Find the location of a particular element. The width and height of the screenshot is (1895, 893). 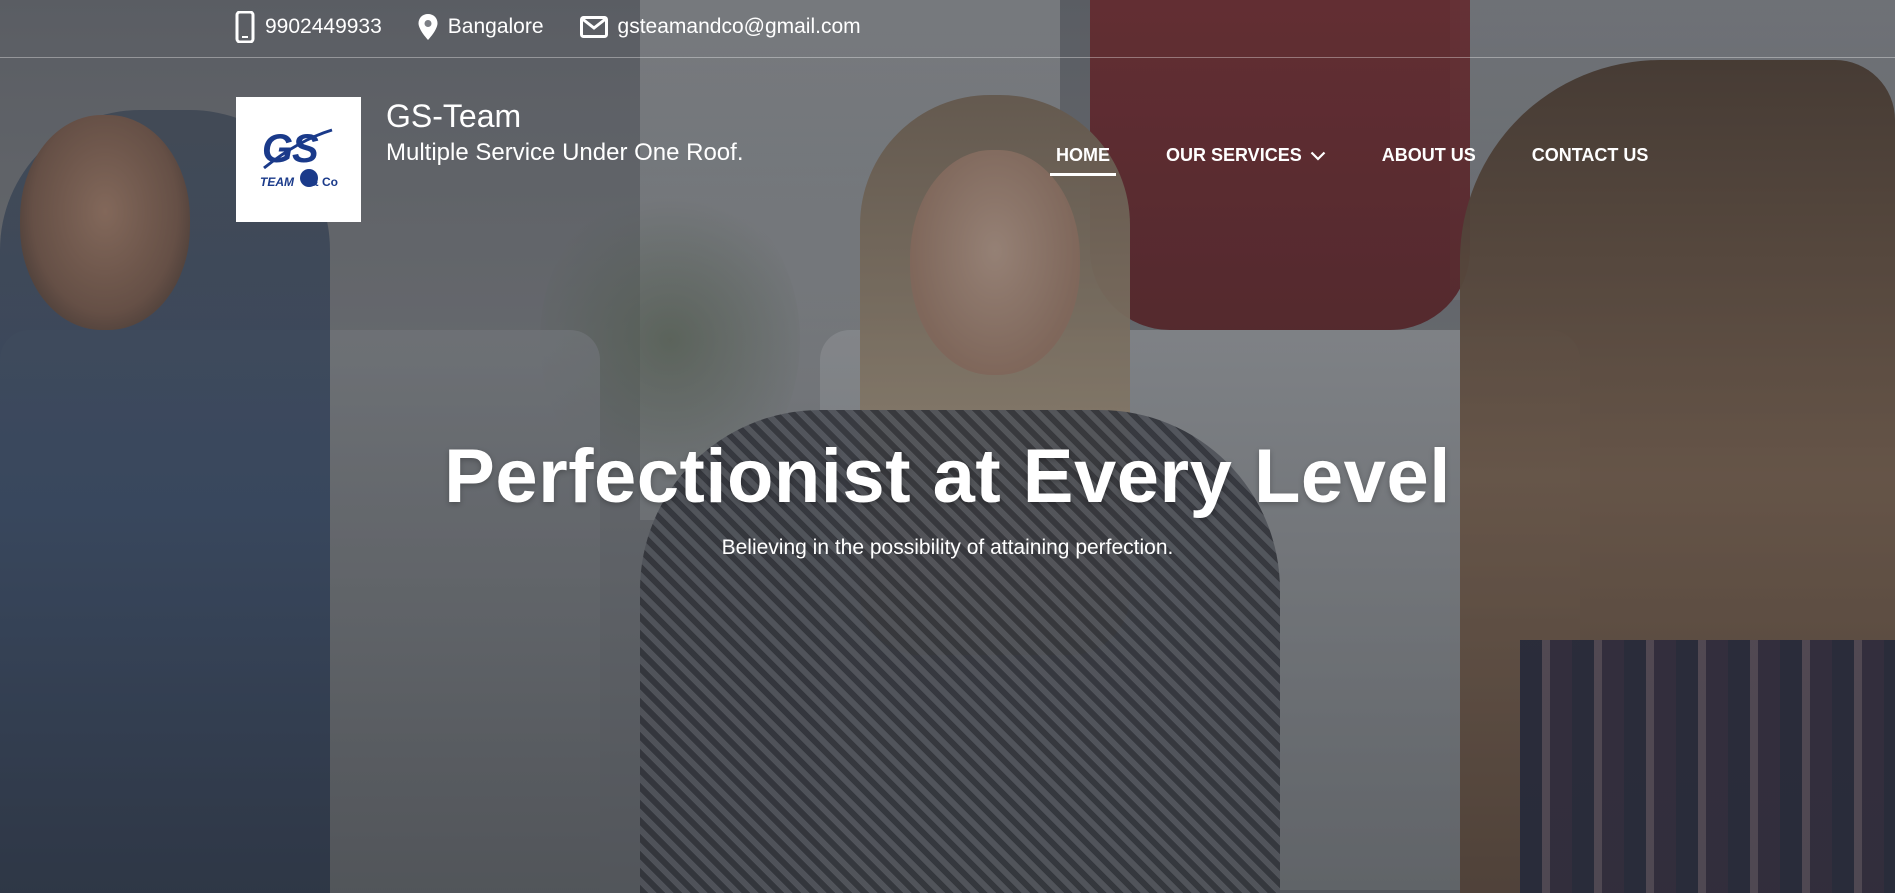

svg-text: S is located at coordinates (305, 149).